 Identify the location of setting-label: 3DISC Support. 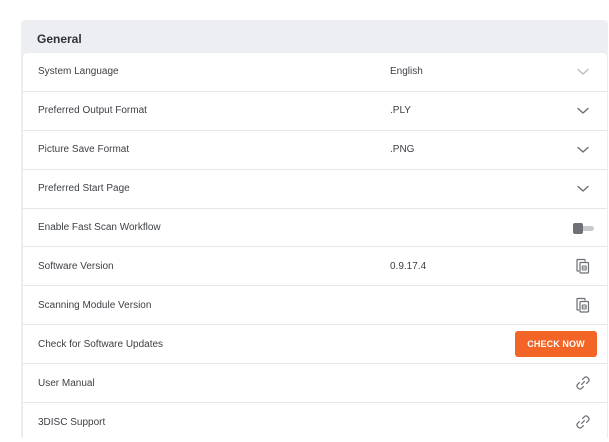
(72, 422).